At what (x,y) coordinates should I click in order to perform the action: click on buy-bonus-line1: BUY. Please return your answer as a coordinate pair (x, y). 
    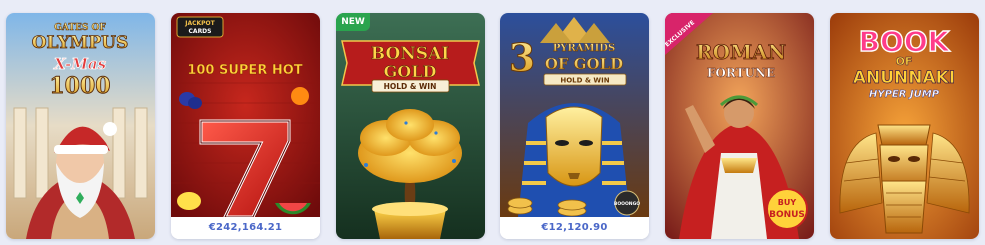
    Looking at the image, I should click on (787, 202).